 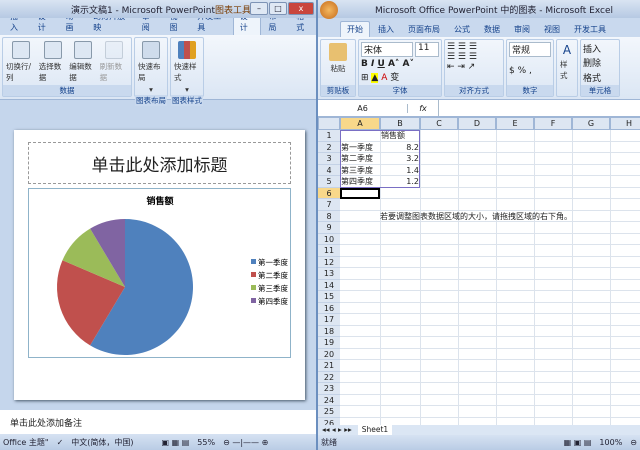 I want to click on window-buttons: – □ x, so click(x=282, y=8).